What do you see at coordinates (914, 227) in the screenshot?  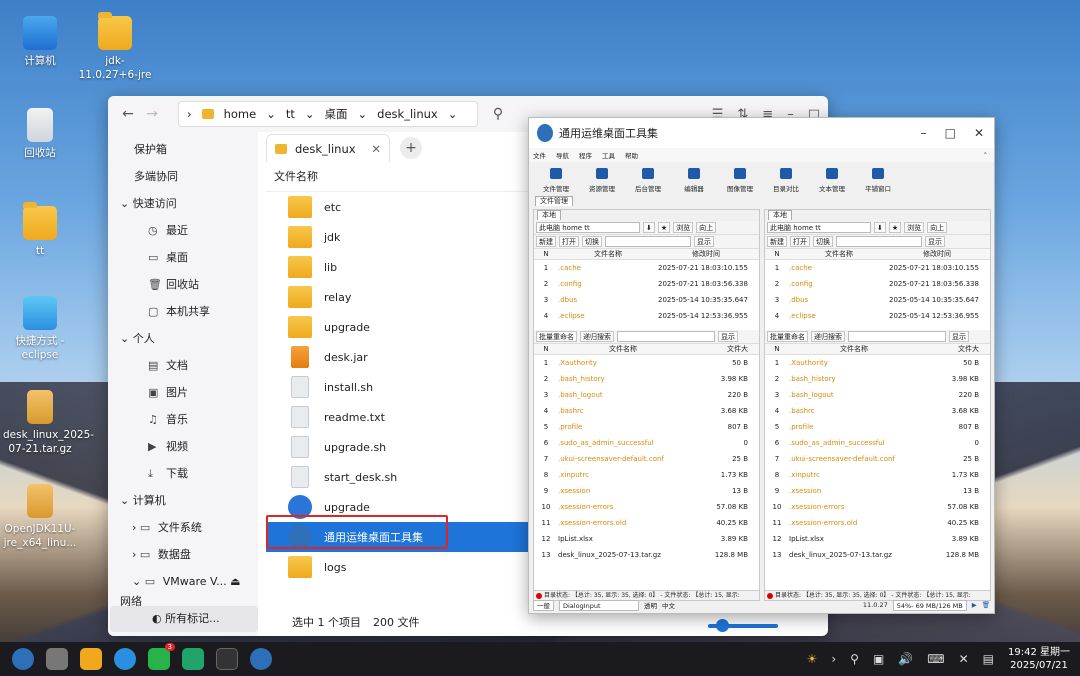 I see `browse-button: 浏览` at bounding box center [914, 227].